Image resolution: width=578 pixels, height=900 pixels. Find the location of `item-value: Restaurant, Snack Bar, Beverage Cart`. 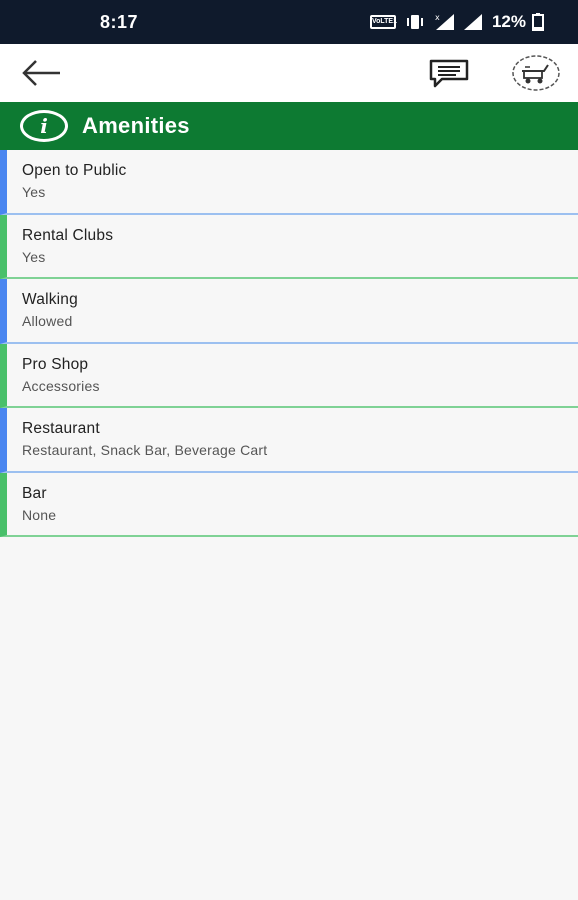

item-value: Restaurant, Snack Bar, Beverage Cart is located at coordinates (145, 450).